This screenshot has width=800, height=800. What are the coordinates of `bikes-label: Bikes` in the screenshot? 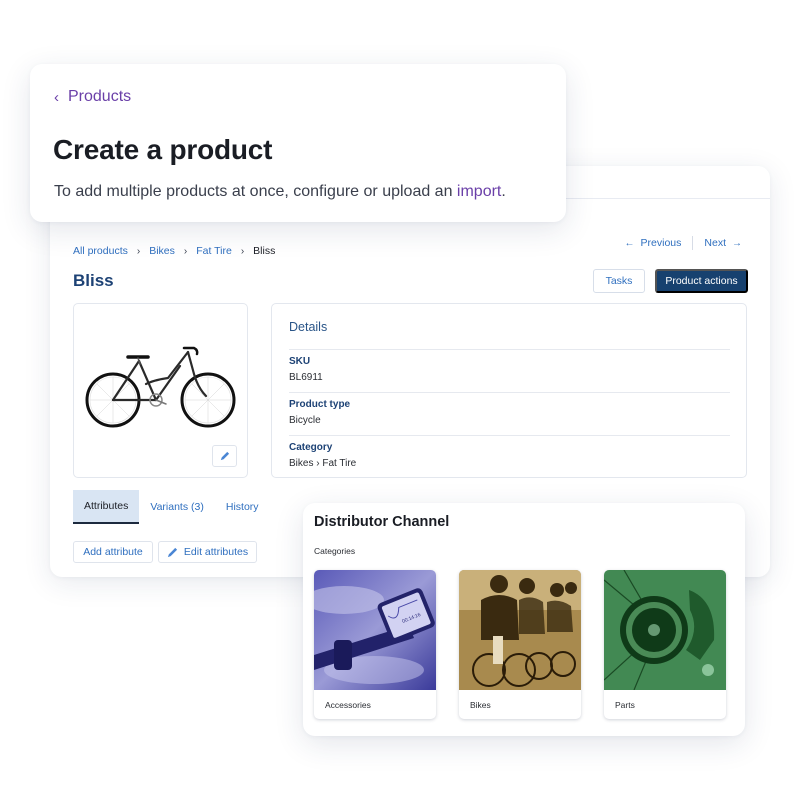 It's located at (480, 705).